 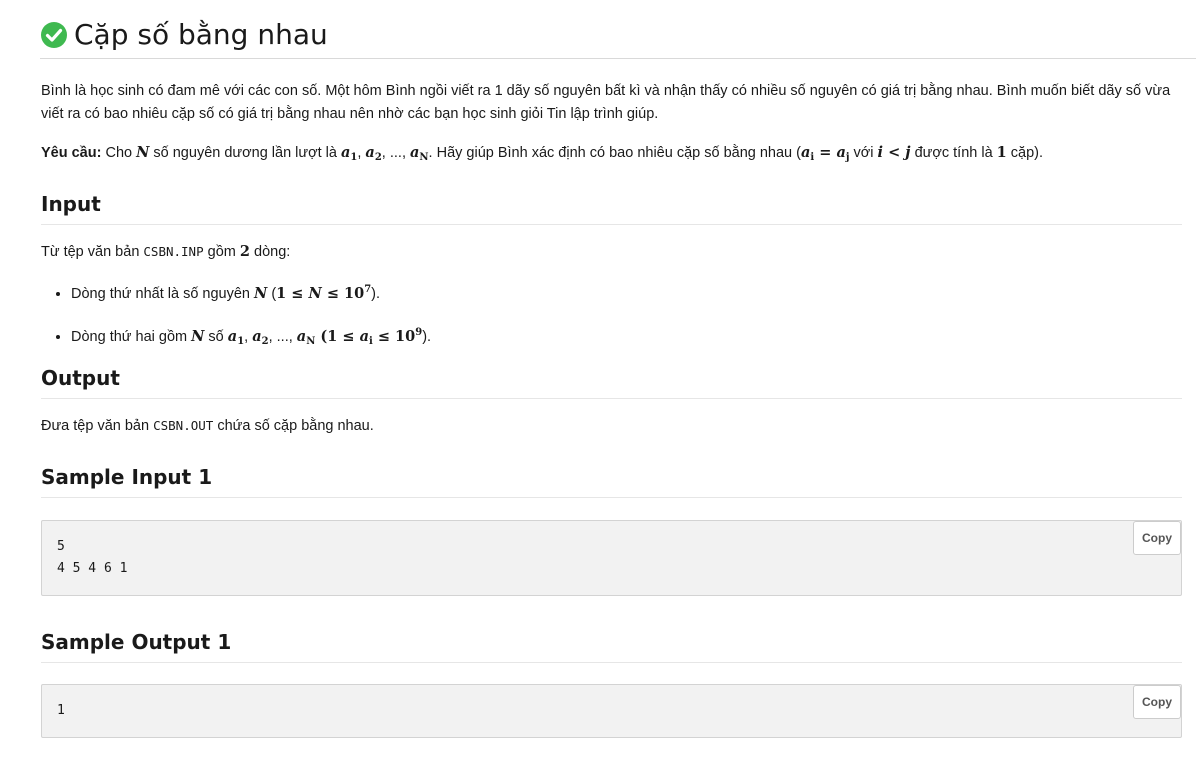 What do you see at coordinates (245, 153) in the screenshot?
I see `text: số nguyên dương lần lượt là` at bounding box center [245, 153].